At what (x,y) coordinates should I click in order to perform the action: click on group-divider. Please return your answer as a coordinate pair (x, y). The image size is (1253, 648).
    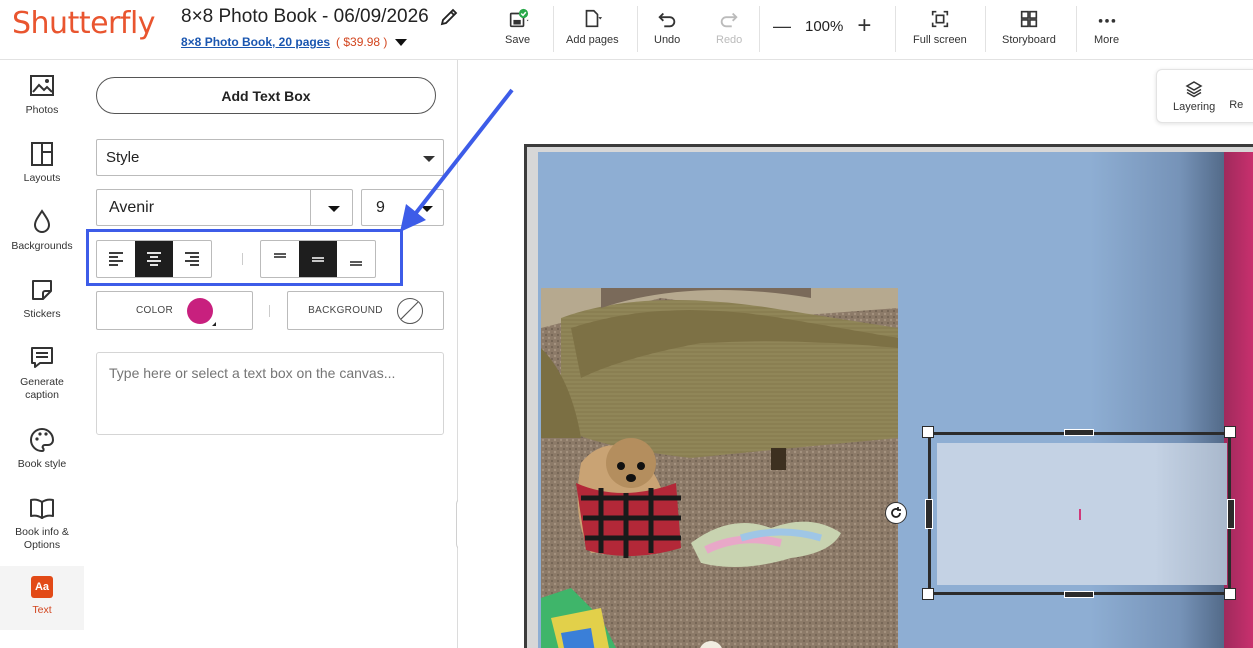
    Looking at the image, I should click on (269, 311).